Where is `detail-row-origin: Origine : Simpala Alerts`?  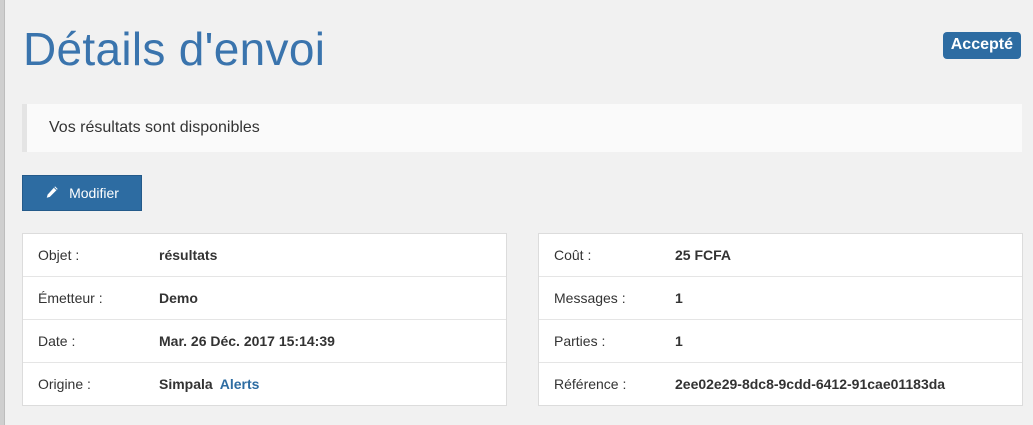 detail-row-origin: Origine : Simpala Alerts is located at coordinates (264, 384).